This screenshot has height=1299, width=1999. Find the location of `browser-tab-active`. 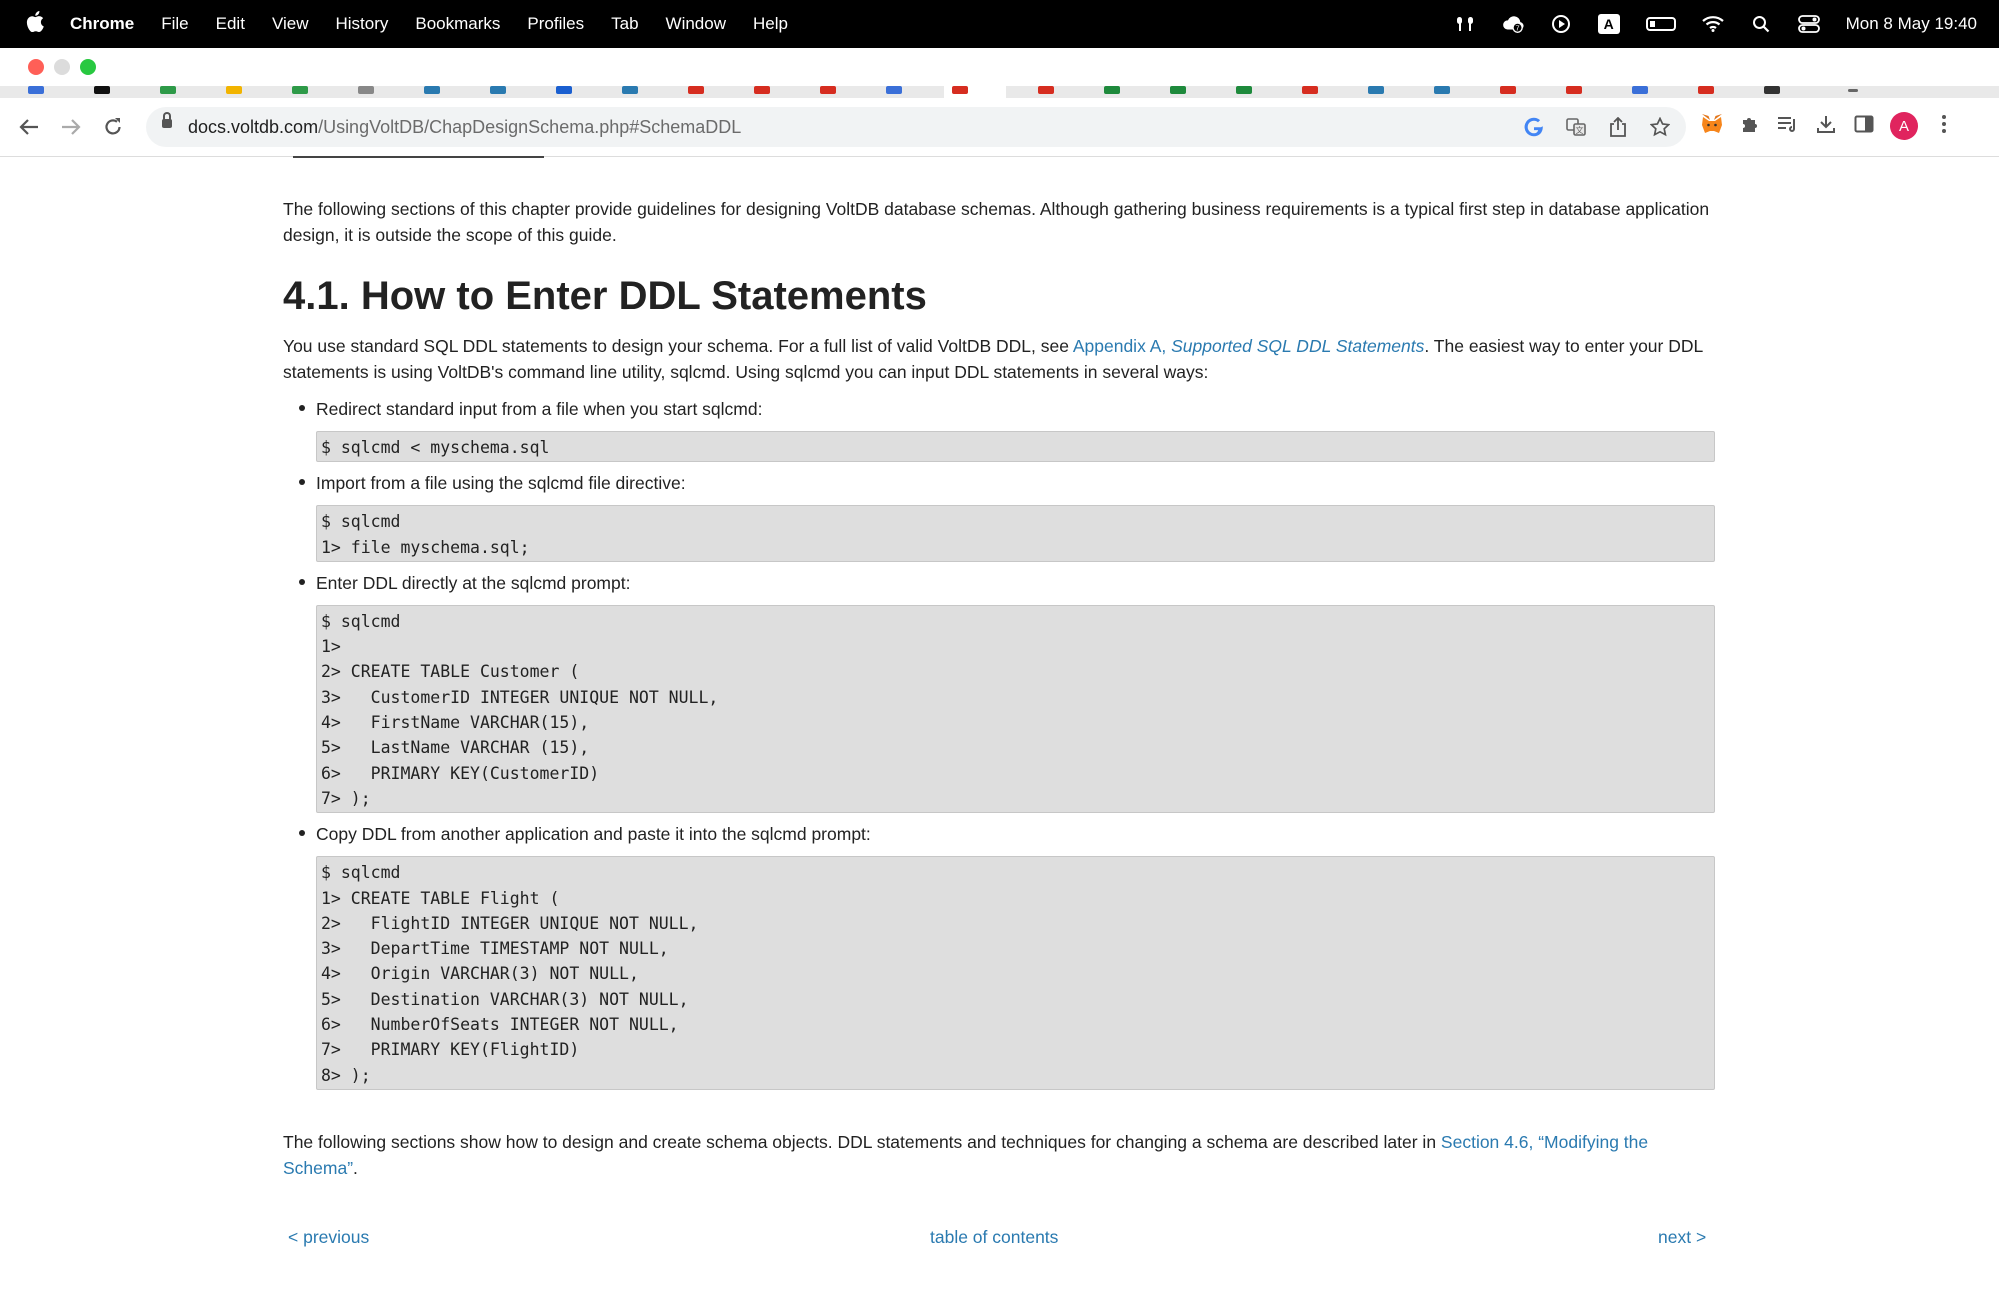

browser-tab-active is located at coordinates (975, 92).